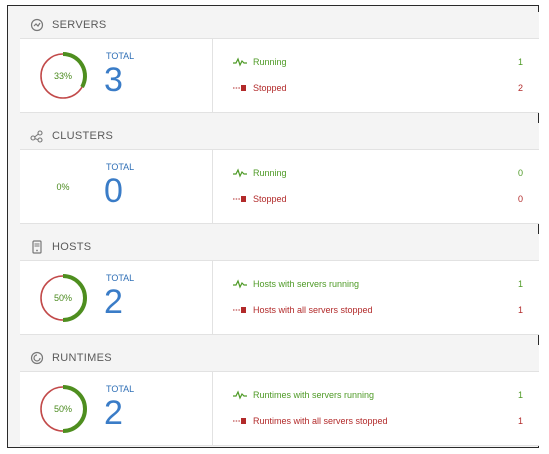 The image size is (549, 454). I want to click on stopped-label: Runtimes with all servers stopped, so click(320, 421).